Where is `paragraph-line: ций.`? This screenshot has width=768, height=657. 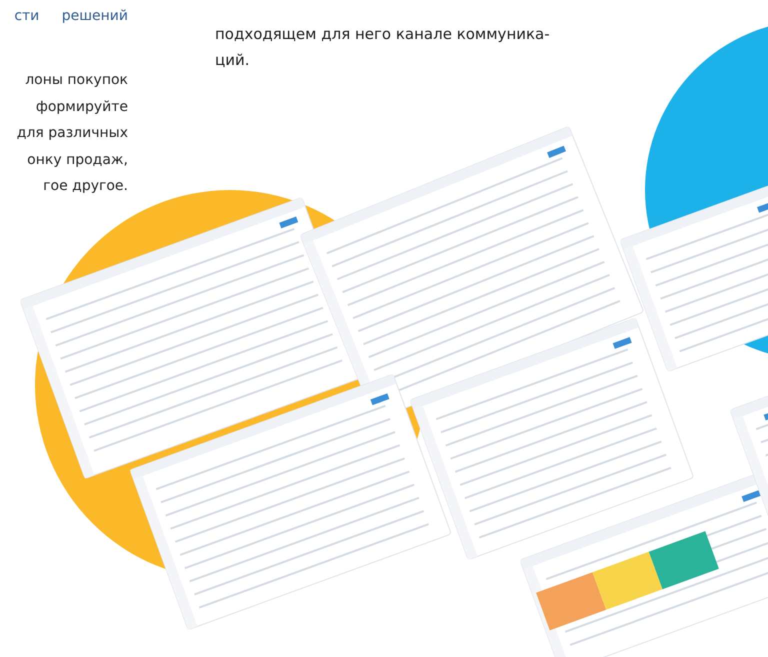 paragraph-line: ций. is located at coordinates (232, 60).